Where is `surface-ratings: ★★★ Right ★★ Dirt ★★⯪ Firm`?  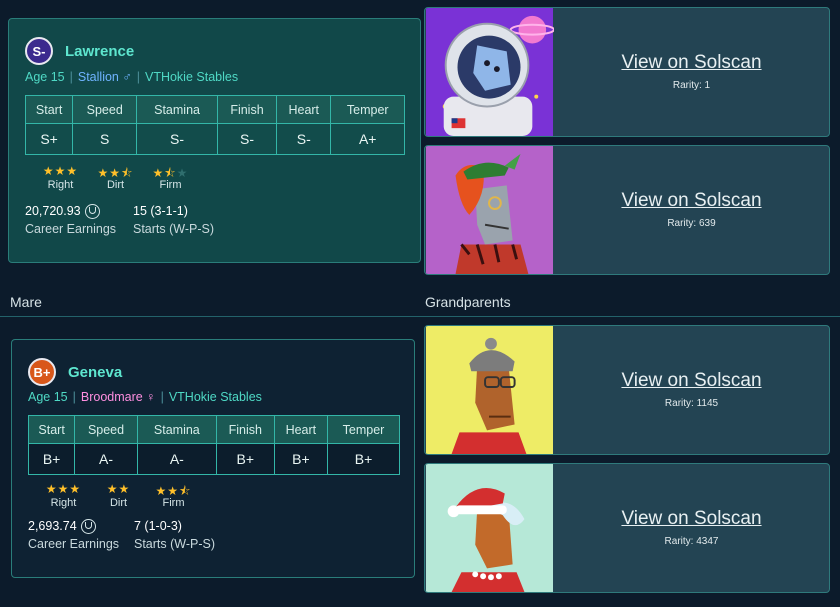 surface-ratings: ★★★ Right ★★ Dirt ★★⯪ Firm is located at coordinates (118, 495).